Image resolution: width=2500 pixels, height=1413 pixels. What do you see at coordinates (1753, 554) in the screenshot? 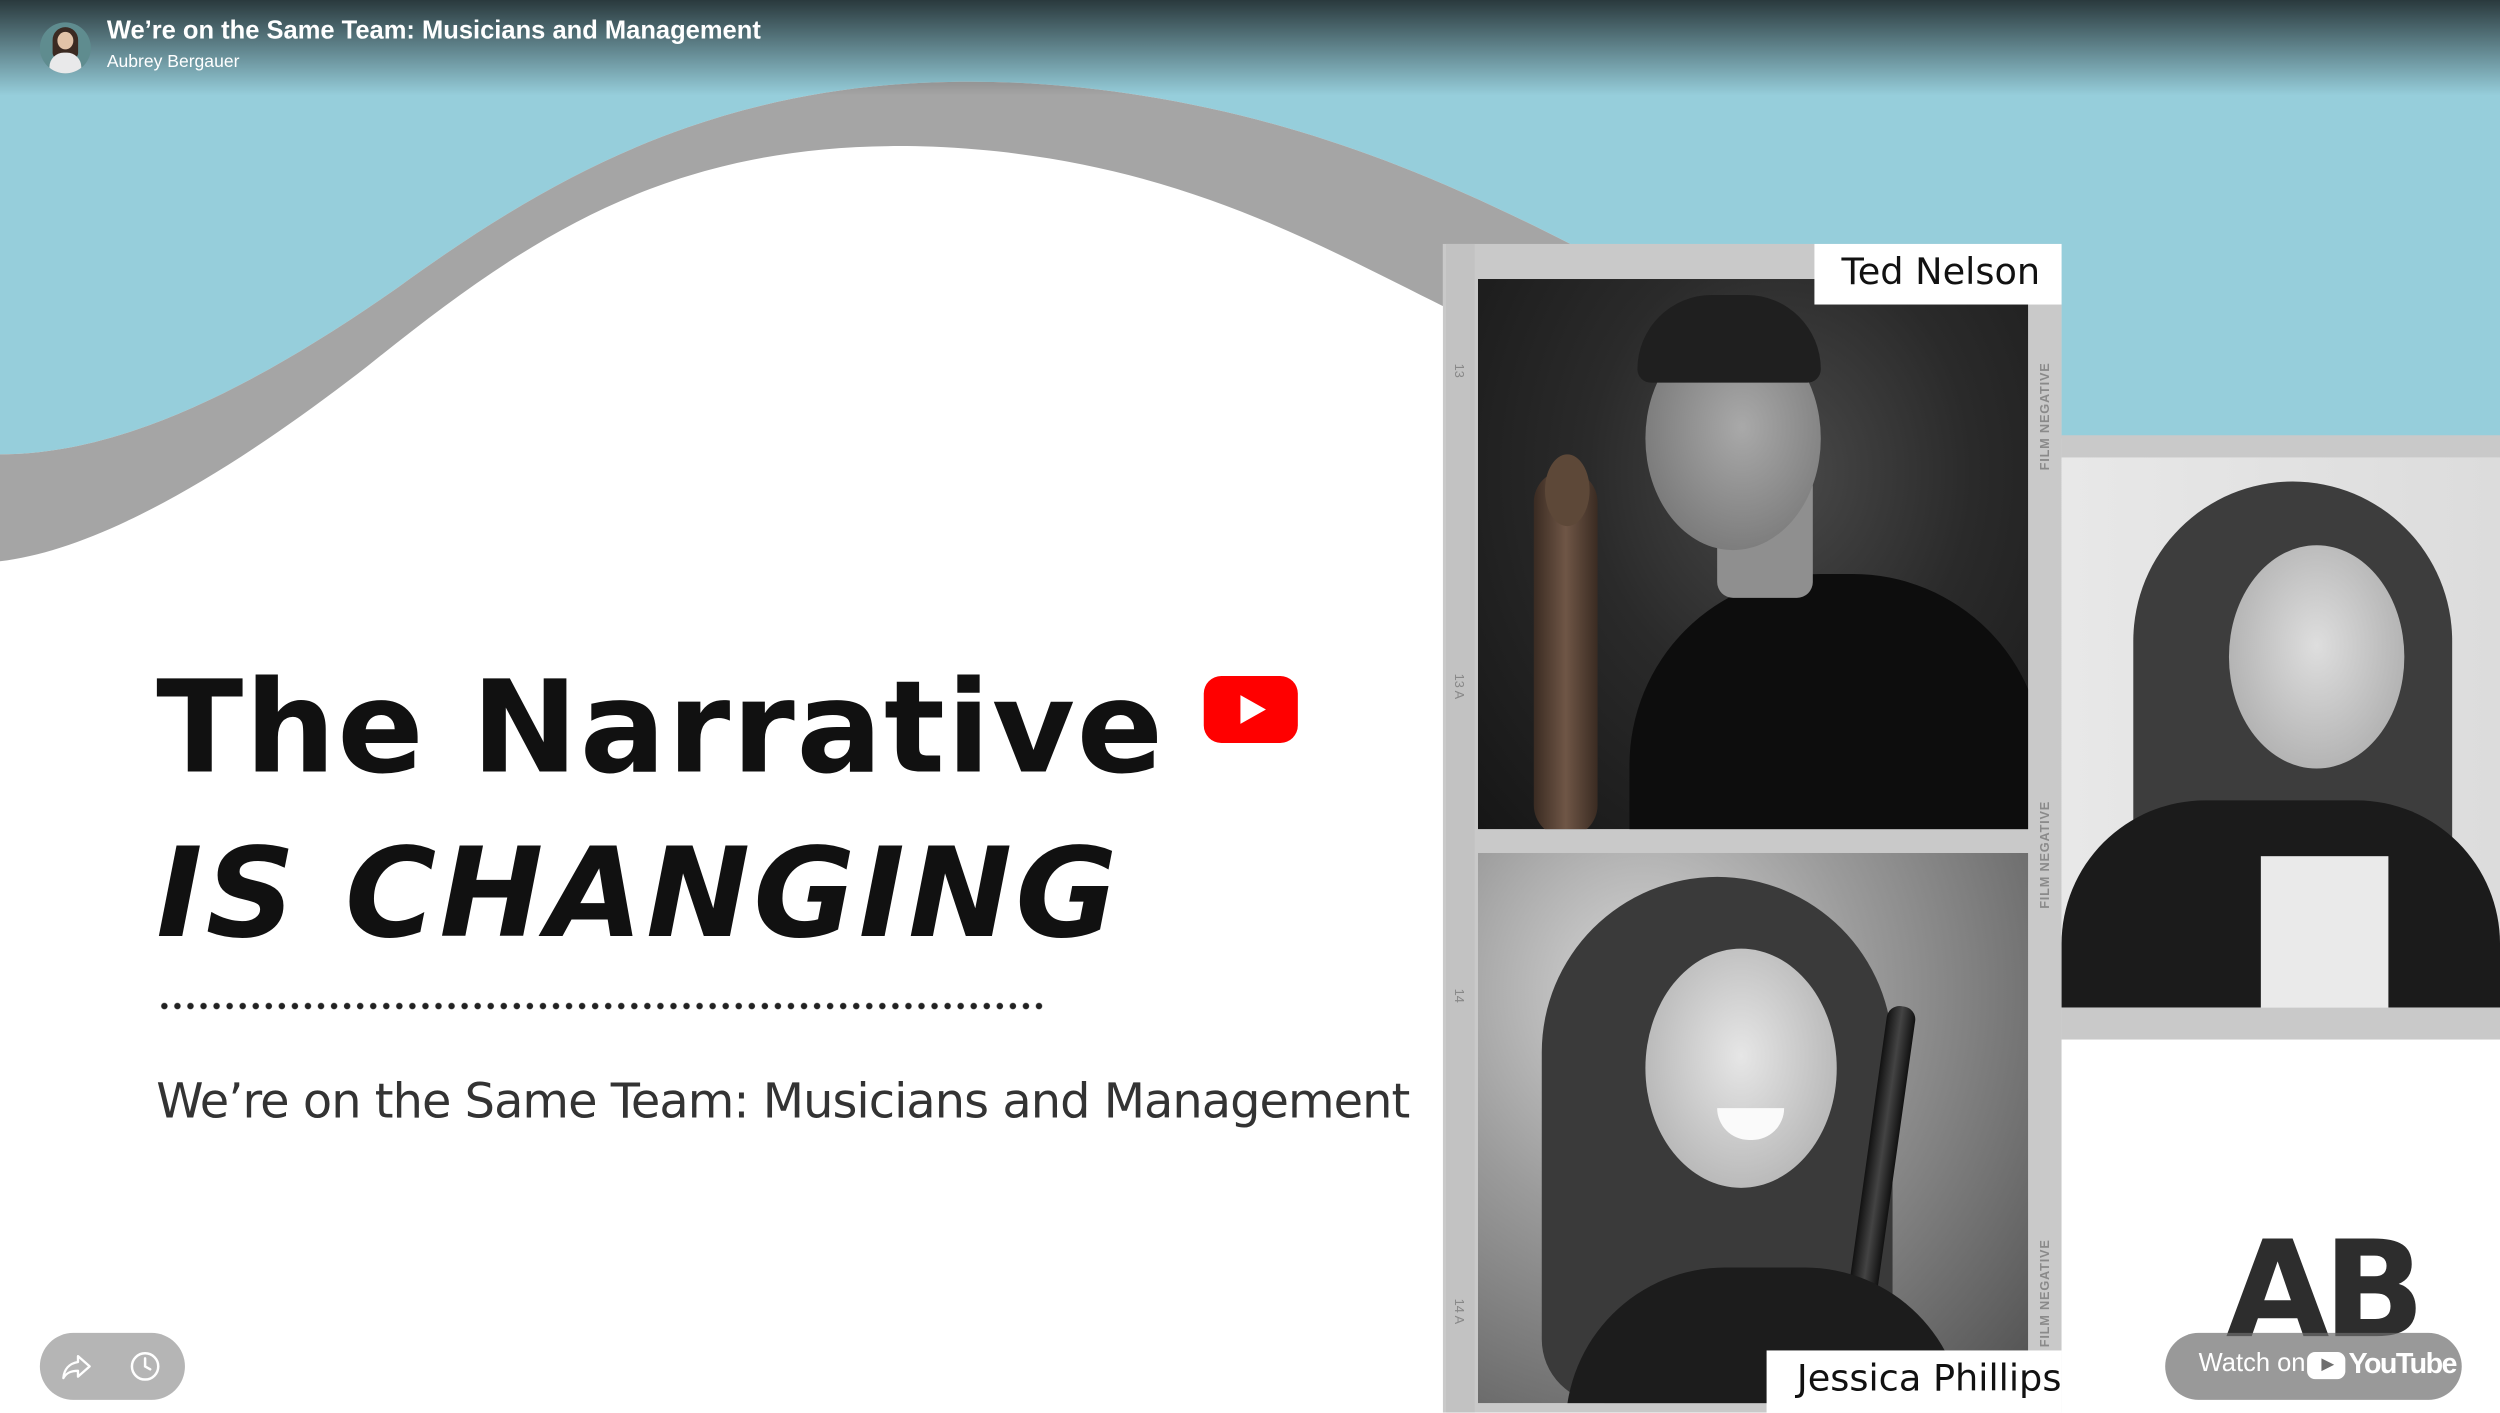
I see `photo-ted-nelson` at bounding box center [1753, 554].